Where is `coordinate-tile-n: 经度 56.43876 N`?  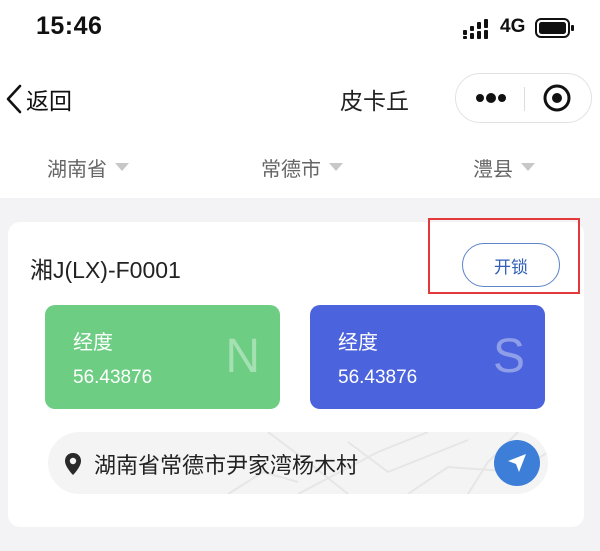
coordinate-tile-n: 经度 56.43876 N is located at coordinates (162, 357).